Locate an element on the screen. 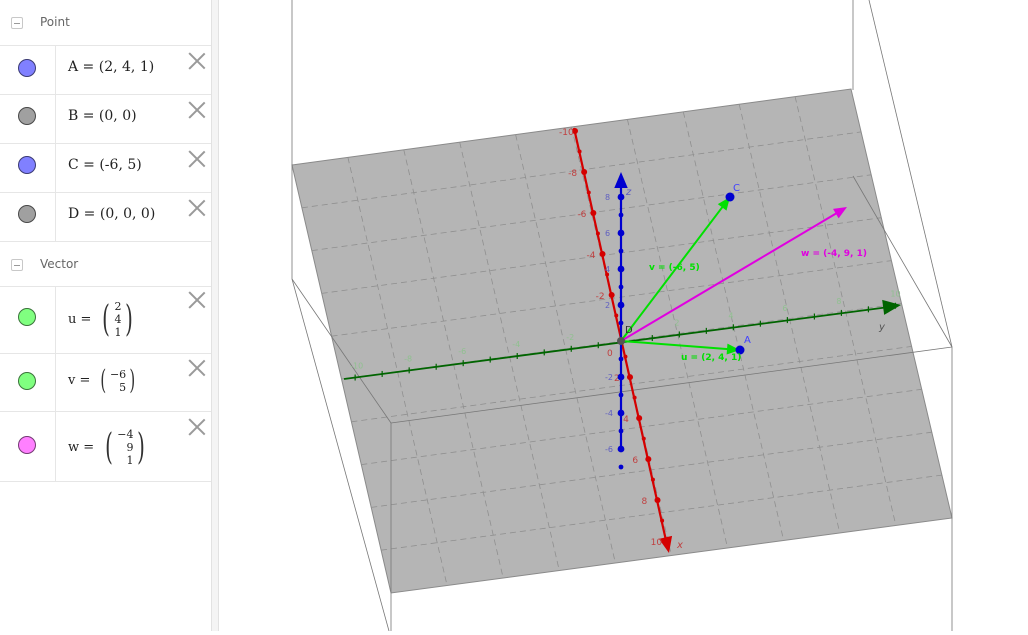 This screenshot has width=1028, height=635. equals-sign: = is located at coordinates (89, 447).